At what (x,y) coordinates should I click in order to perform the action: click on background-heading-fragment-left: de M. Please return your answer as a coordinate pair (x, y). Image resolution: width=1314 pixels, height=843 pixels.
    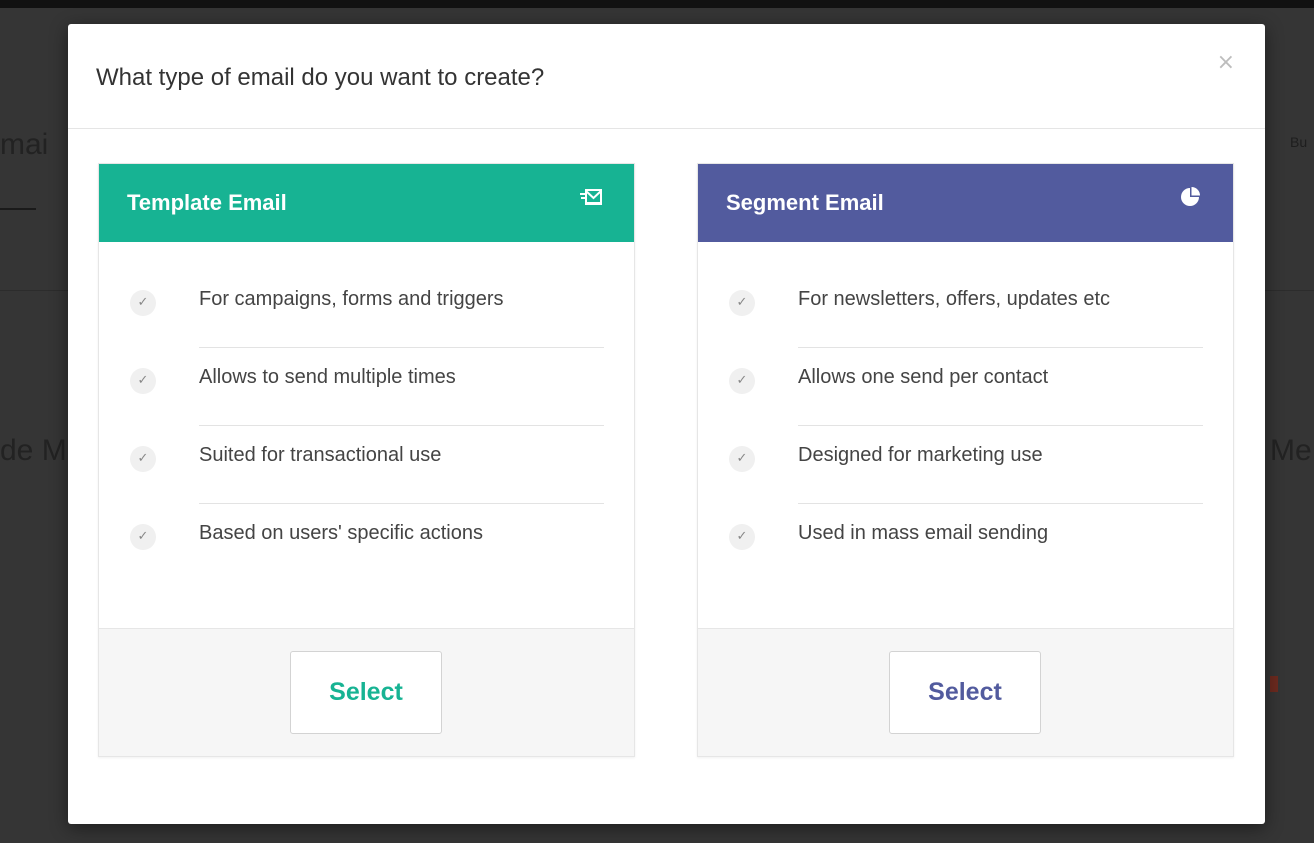
    Looking at the image, I should click on (33, 450).